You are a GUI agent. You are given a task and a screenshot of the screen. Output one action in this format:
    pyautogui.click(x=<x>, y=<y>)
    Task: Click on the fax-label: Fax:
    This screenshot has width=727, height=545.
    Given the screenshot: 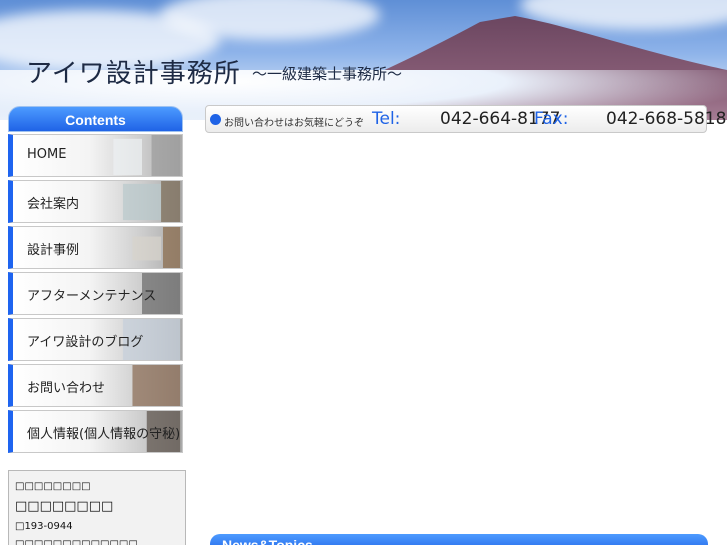 What is the action you would take?
    pyautogui.click(x=551, y=119)
    